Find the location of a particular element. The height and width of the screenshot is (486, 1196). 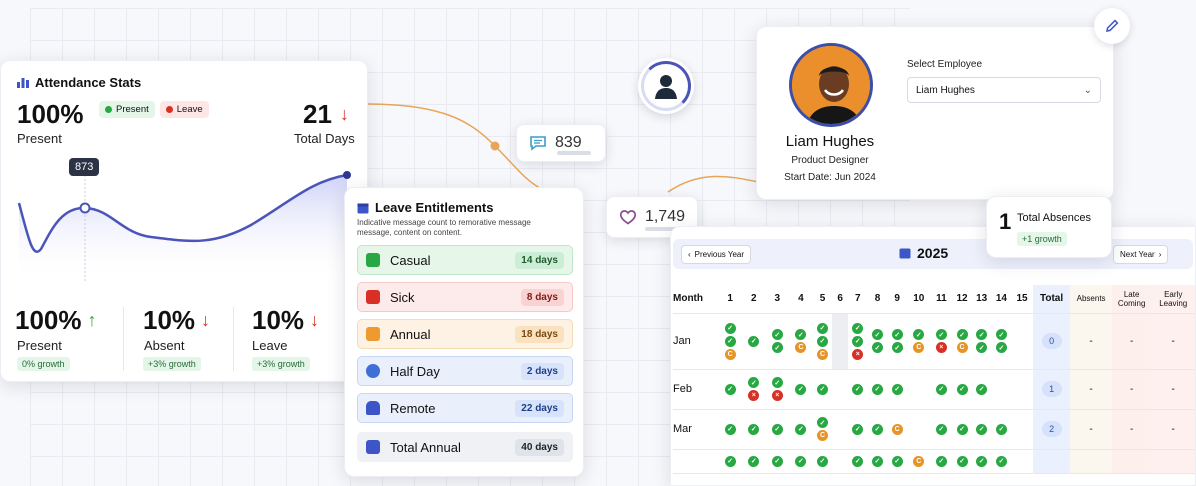

previous-year-button: ‹ Previous Year is located at coordinates (716, 254).